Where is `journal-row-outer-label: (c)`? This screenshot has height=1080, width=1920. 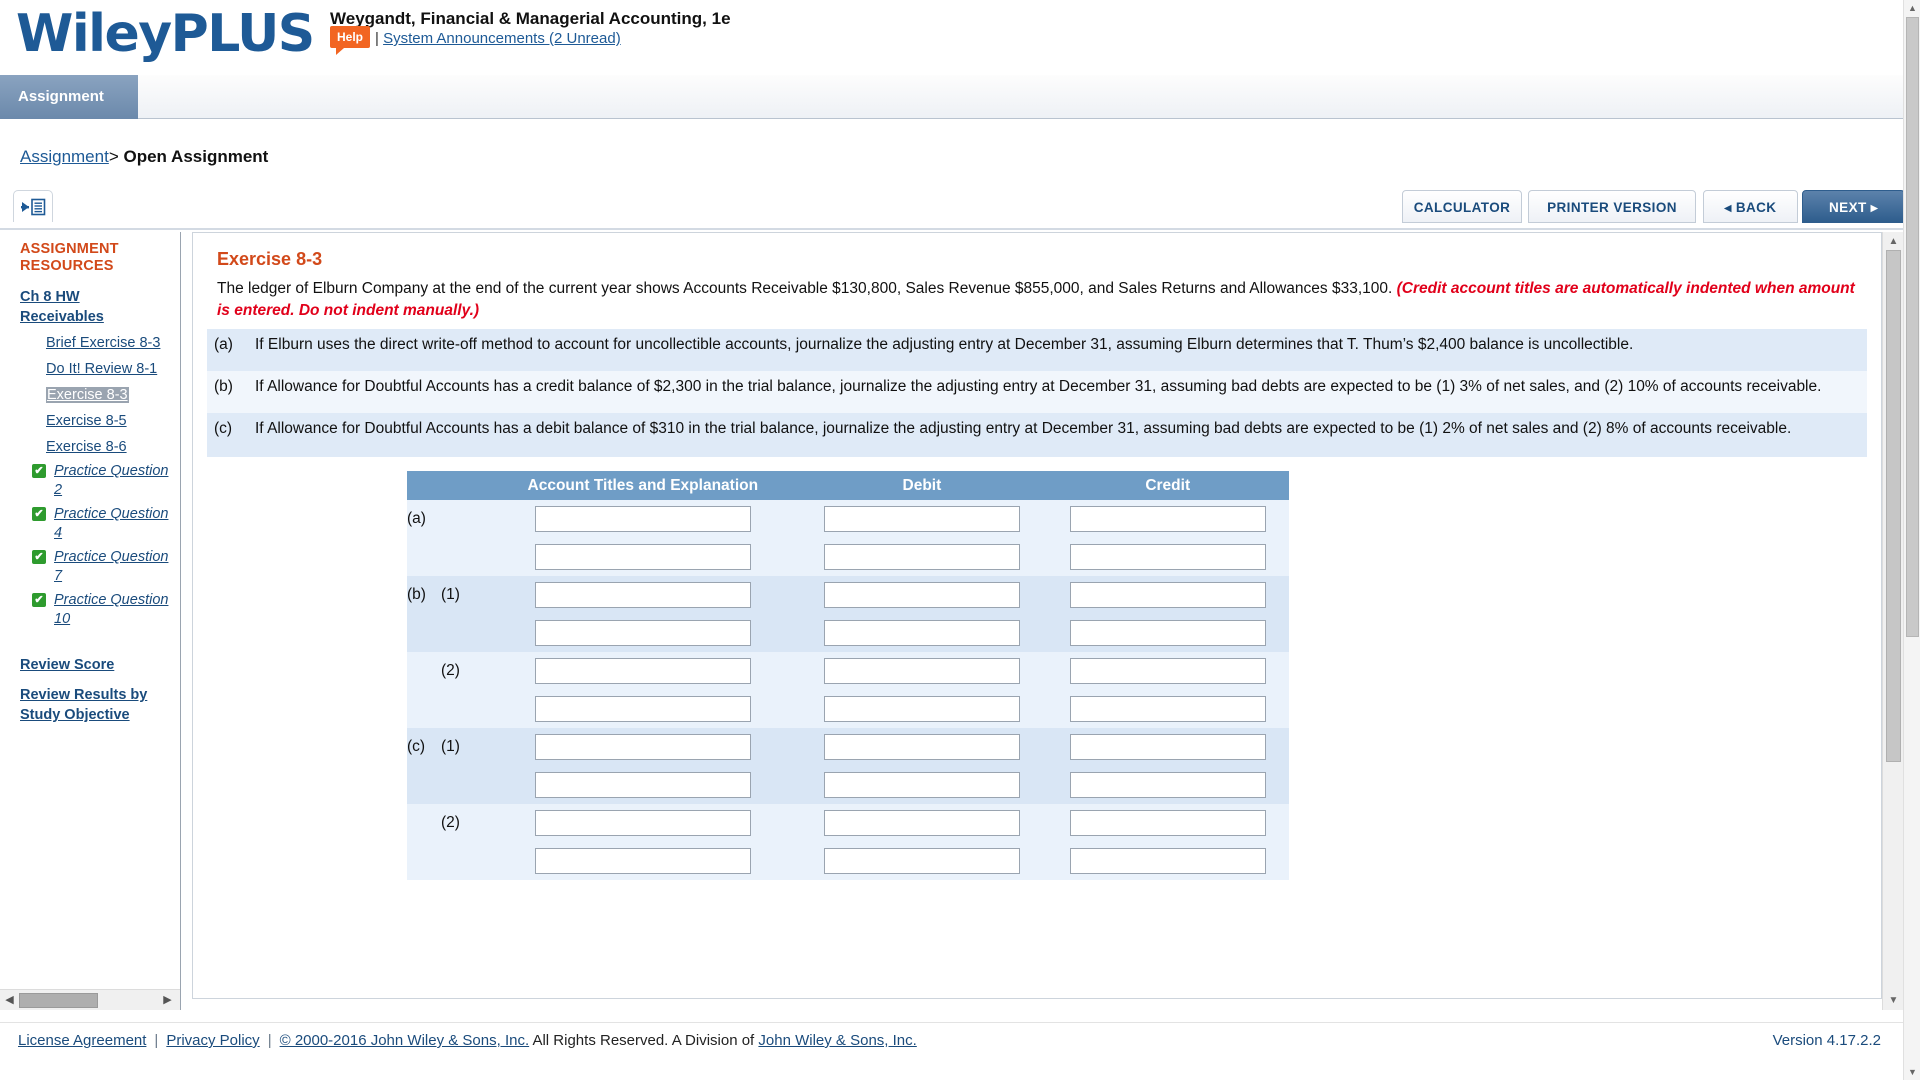
journal-row-outer-label: (c) is located at coordinates (416, 746).